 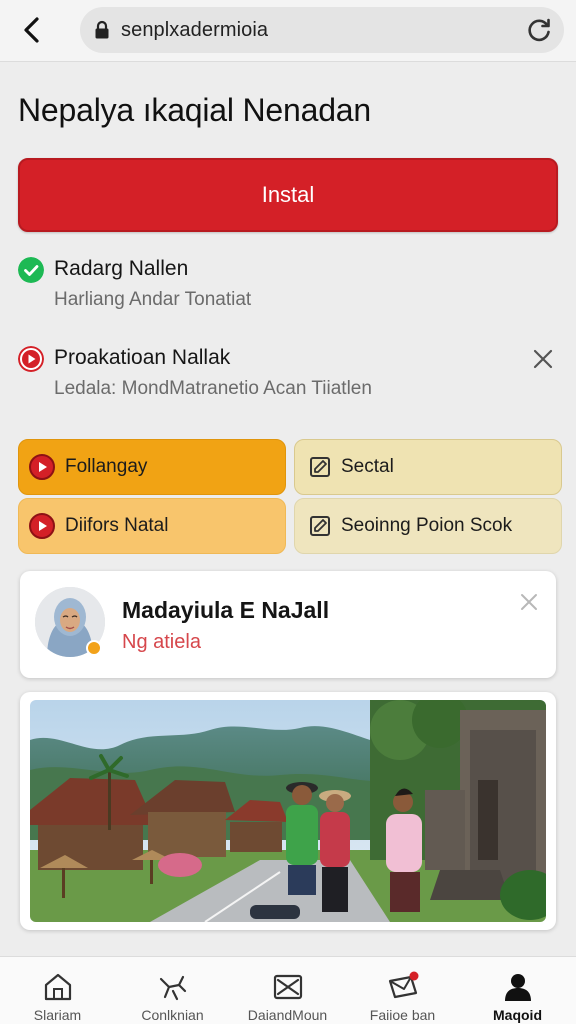 What do you see at coordinates (226, 610) in the screenshot?
I see `profile-name: Madayiula E NaJall` at bounding box center [226, 610].